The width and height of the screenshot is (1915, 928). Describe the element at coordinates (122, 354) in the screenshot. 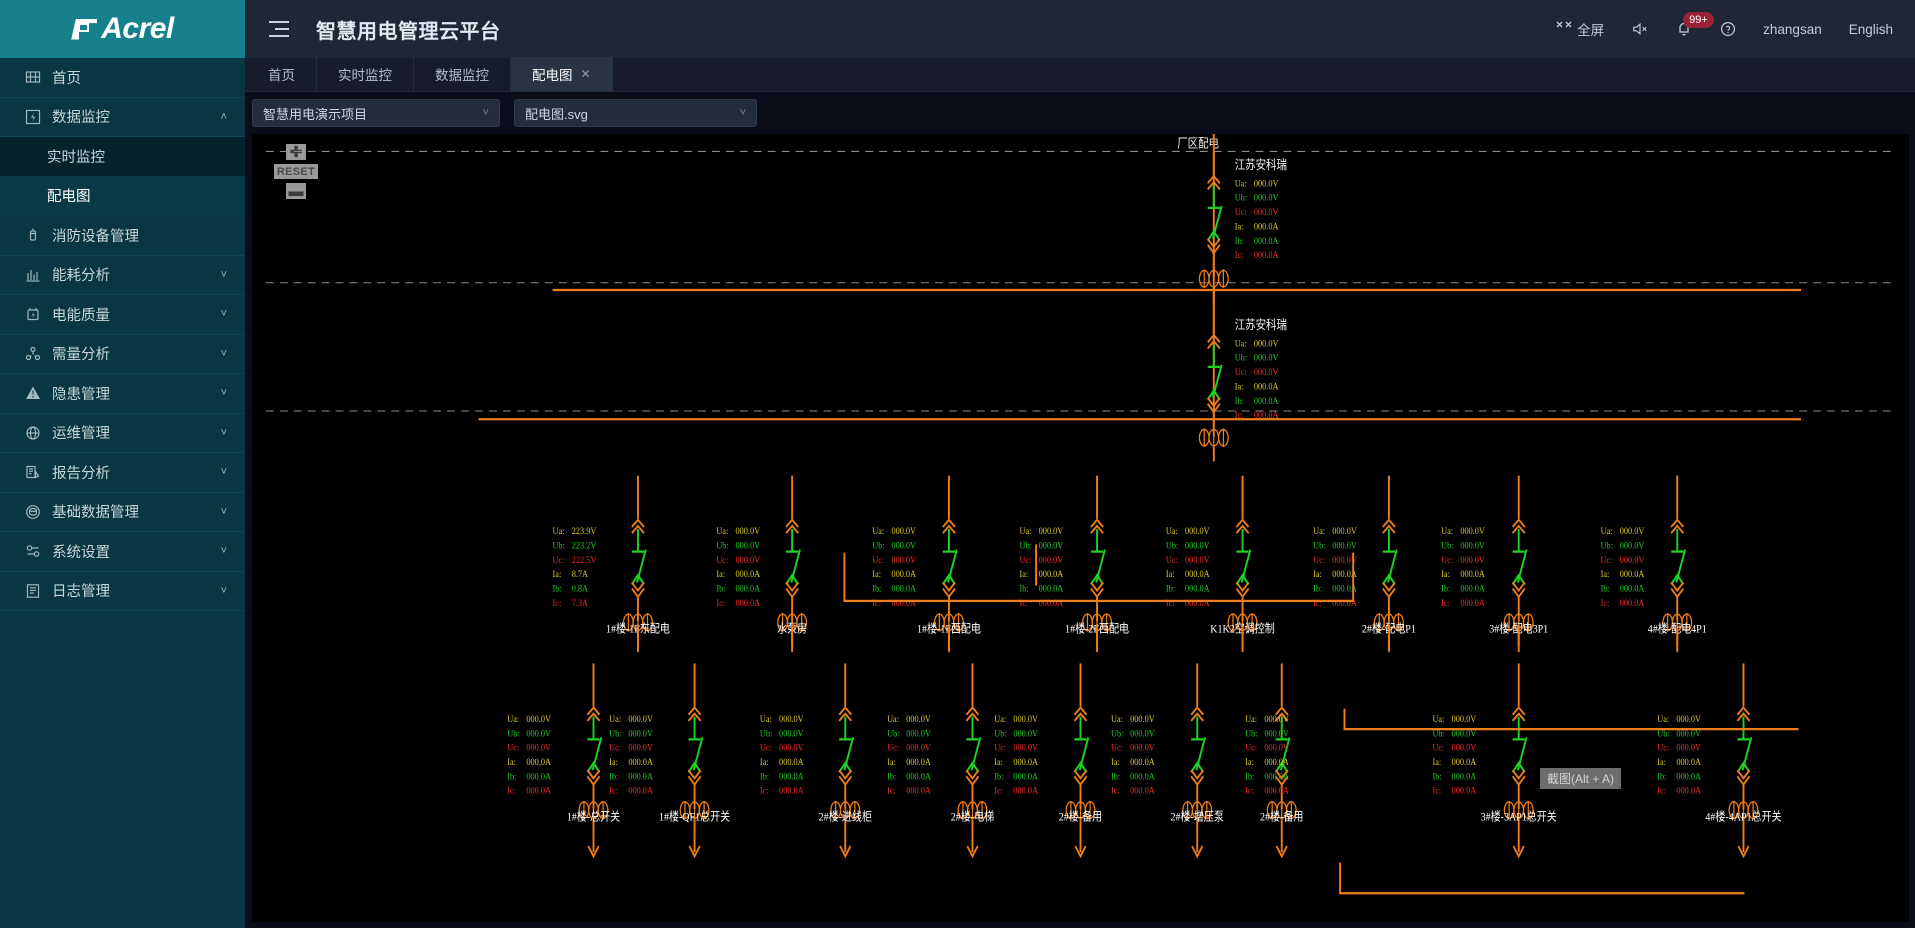

I see `sidebar-item-7: 需量分析 ˅` at that location.